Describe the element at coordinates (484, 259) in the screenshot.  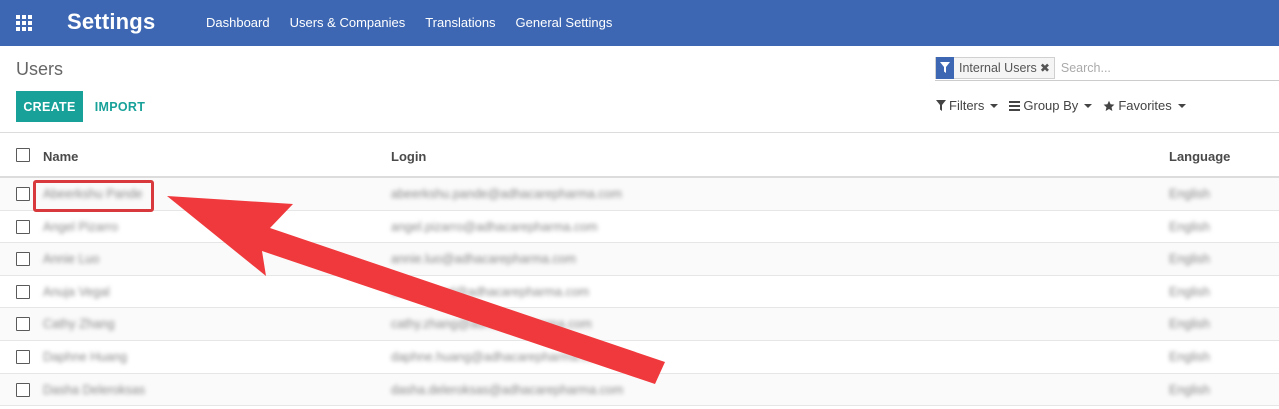
I see `cell-login: annie.luo@adhacarepharma.com` at that location.